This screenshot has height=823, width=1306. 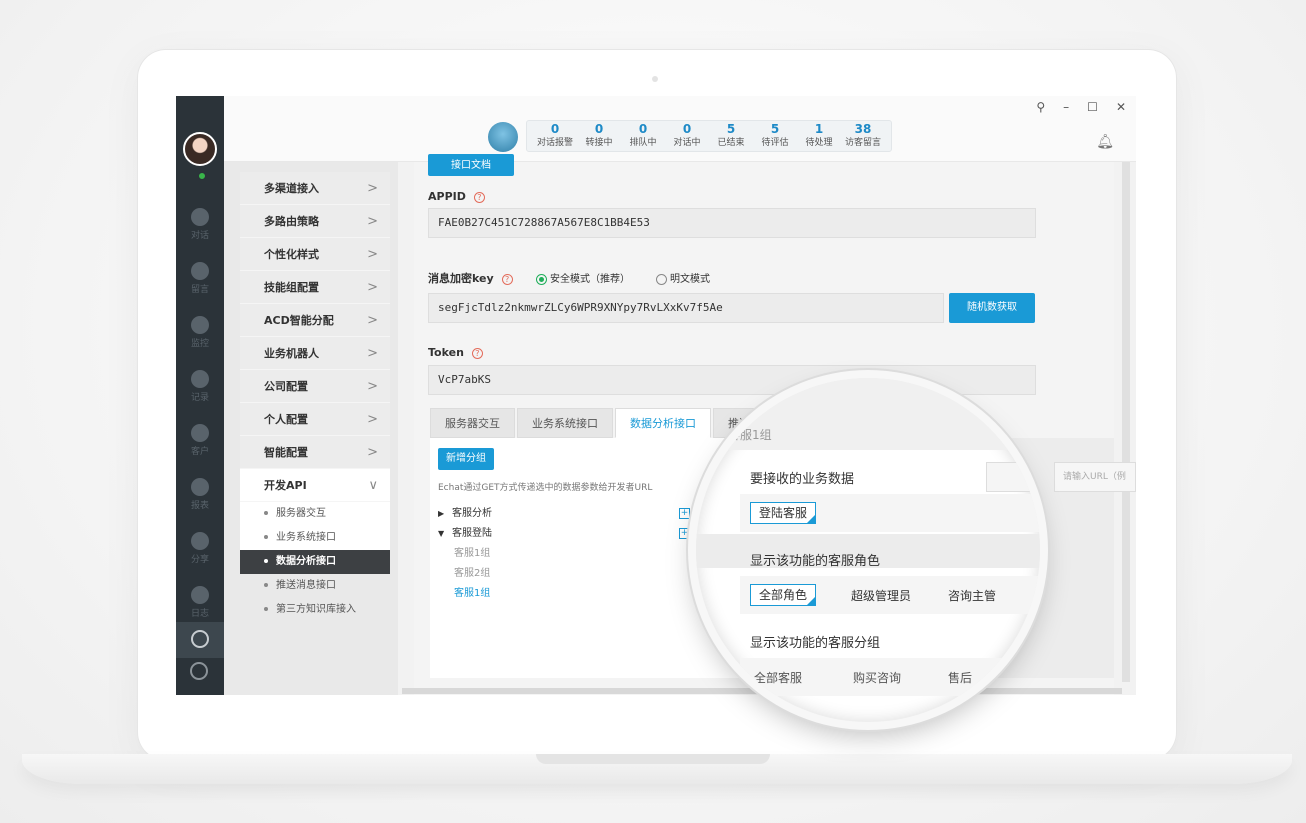 I want to click on stat-label: 对话报警, so click(x=554, y=143).